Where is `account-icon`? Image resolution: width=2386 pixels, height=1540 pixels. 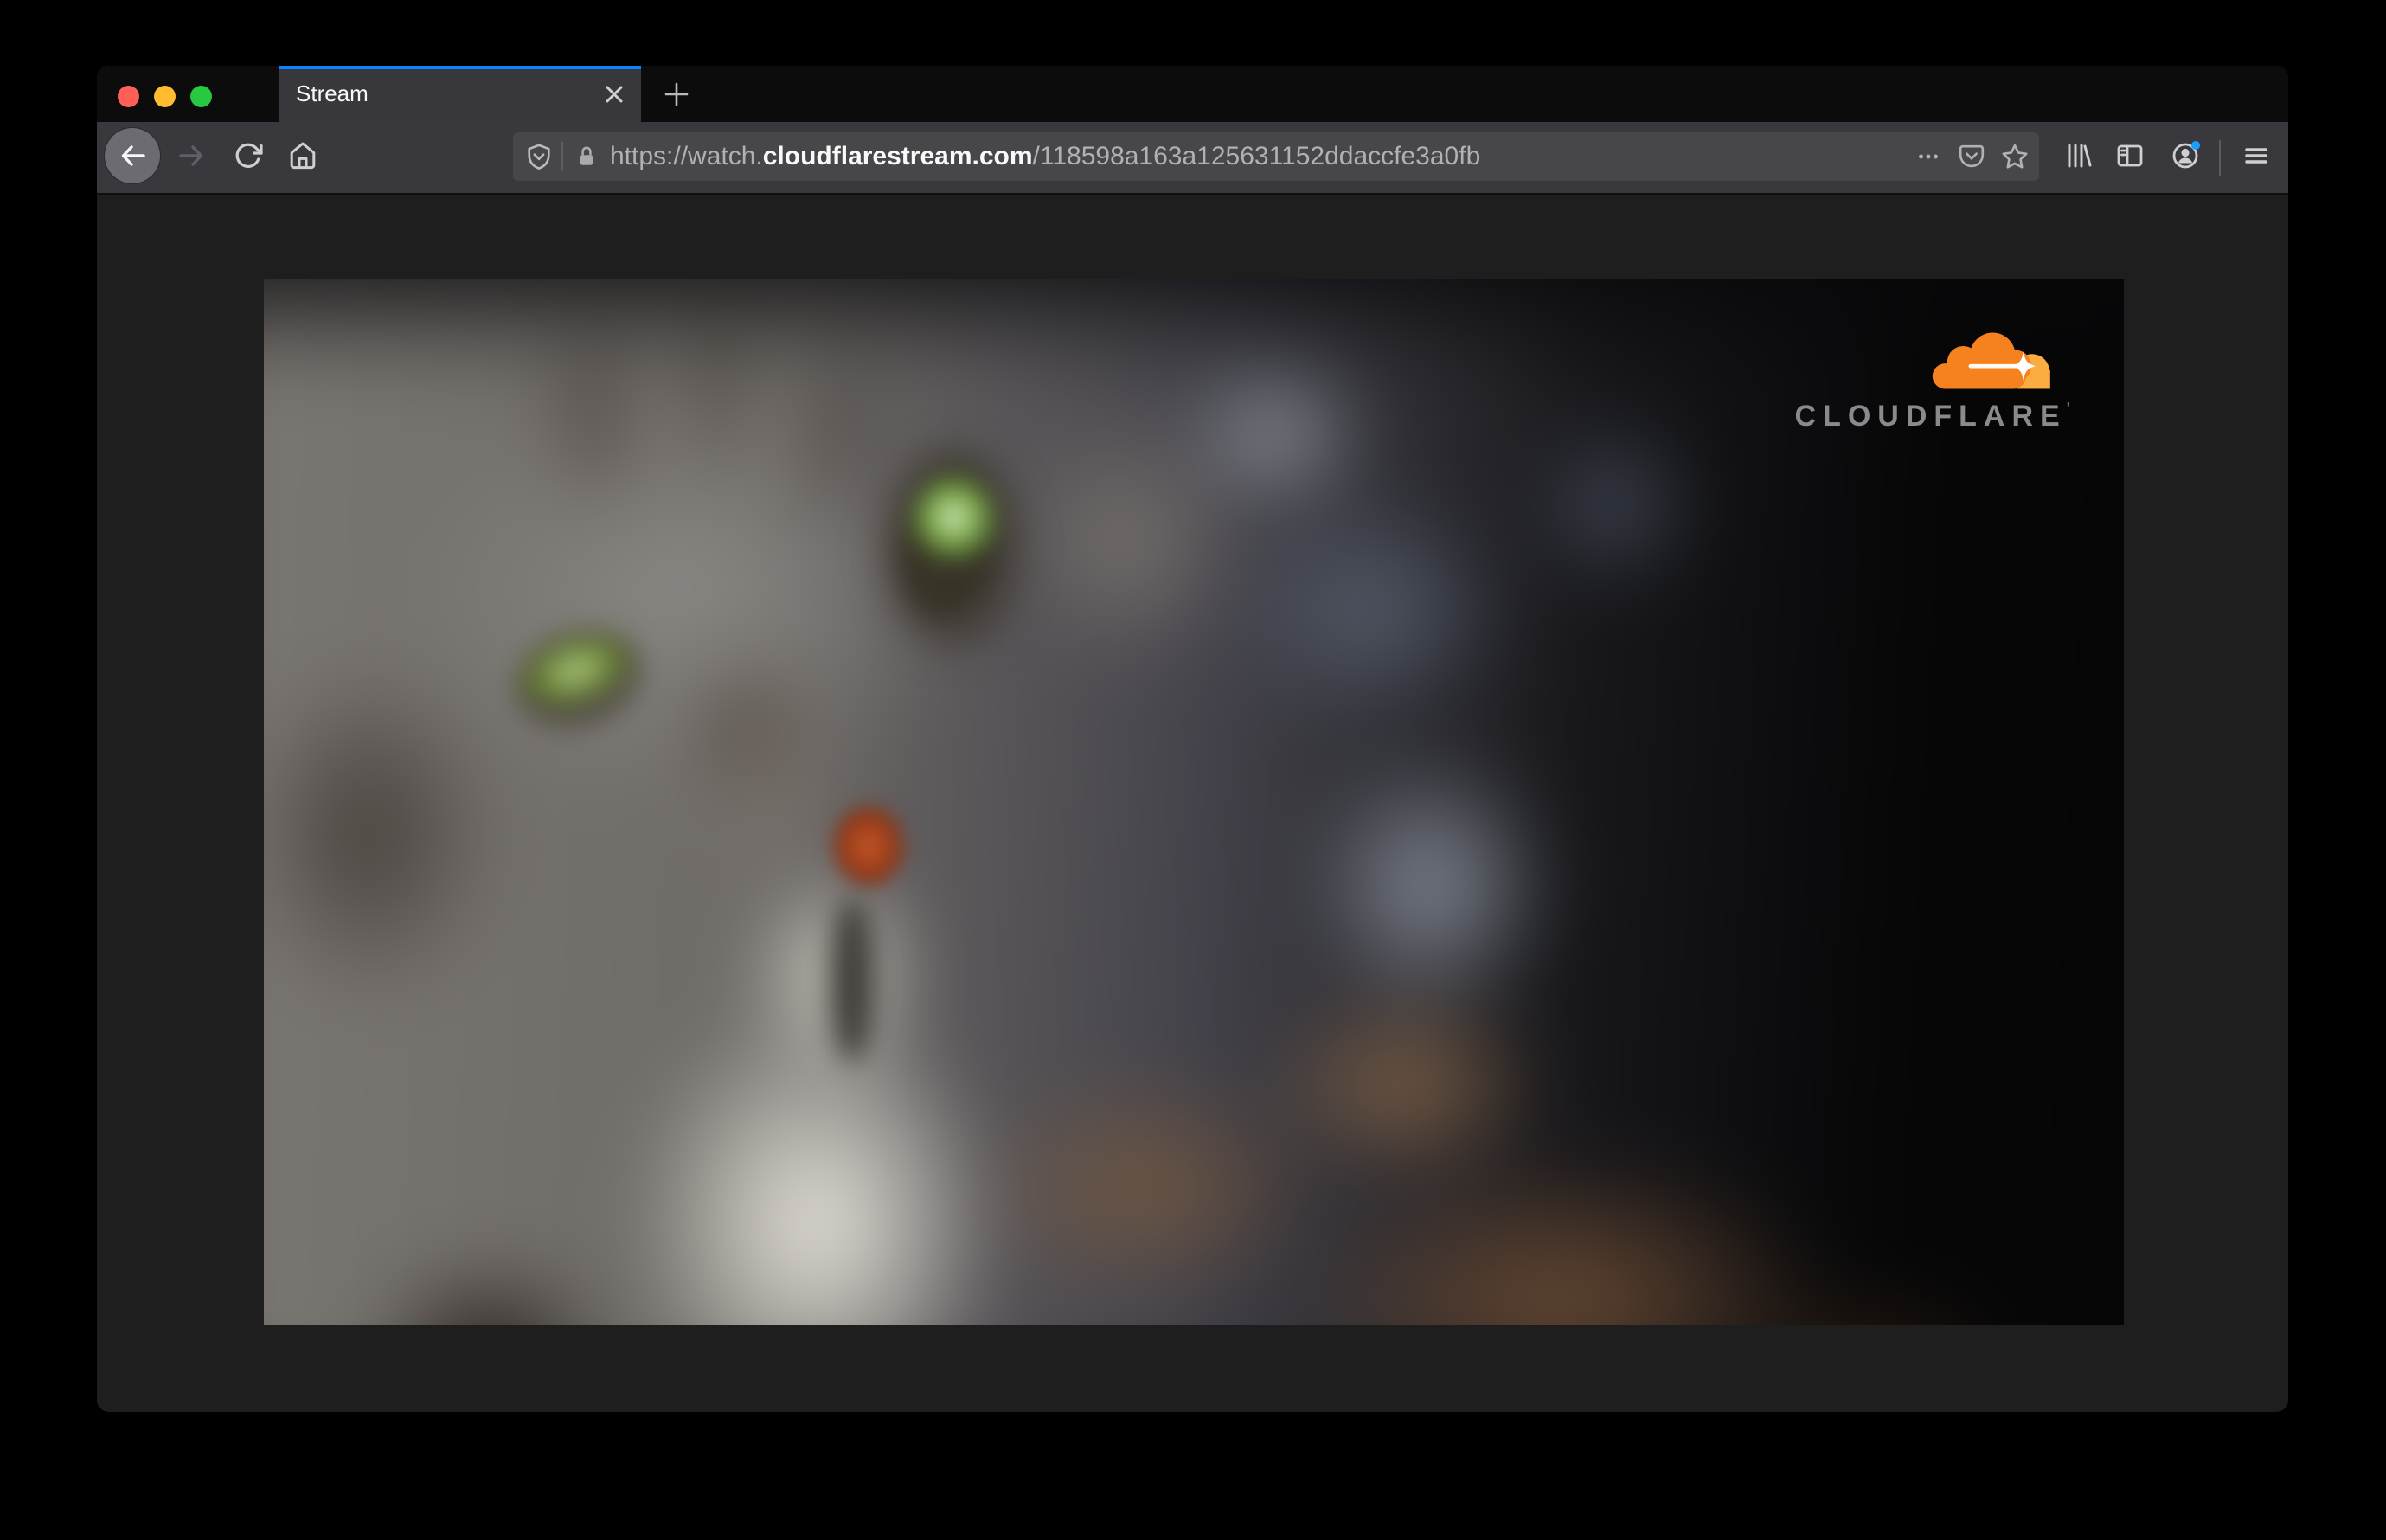 account-icon is located at coordinates (2186, 155).